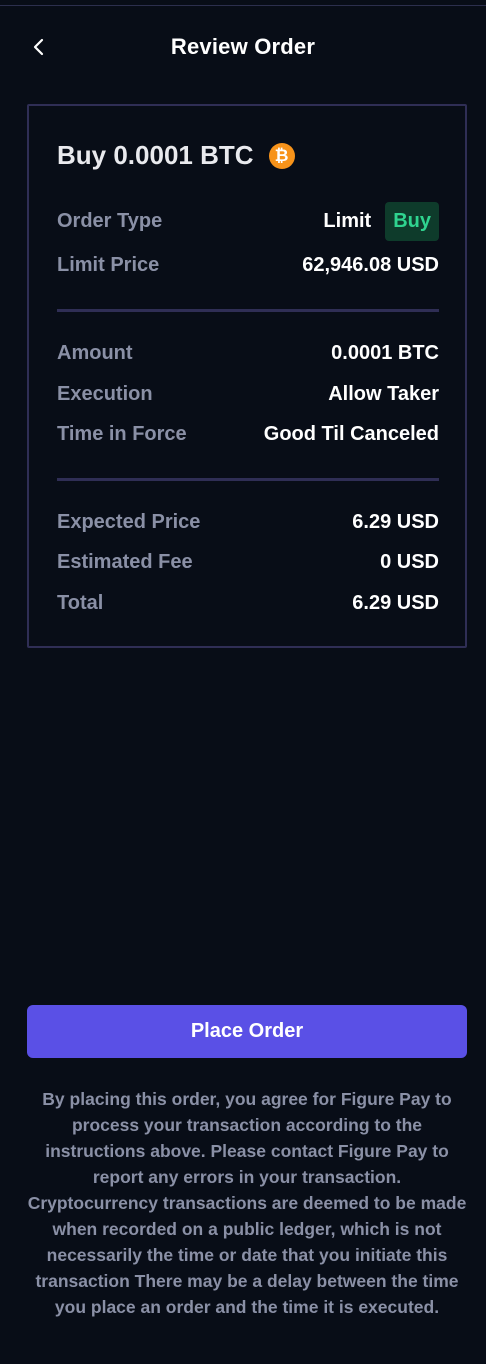  I want to click on page-title: Review Order, so click(243, 46).